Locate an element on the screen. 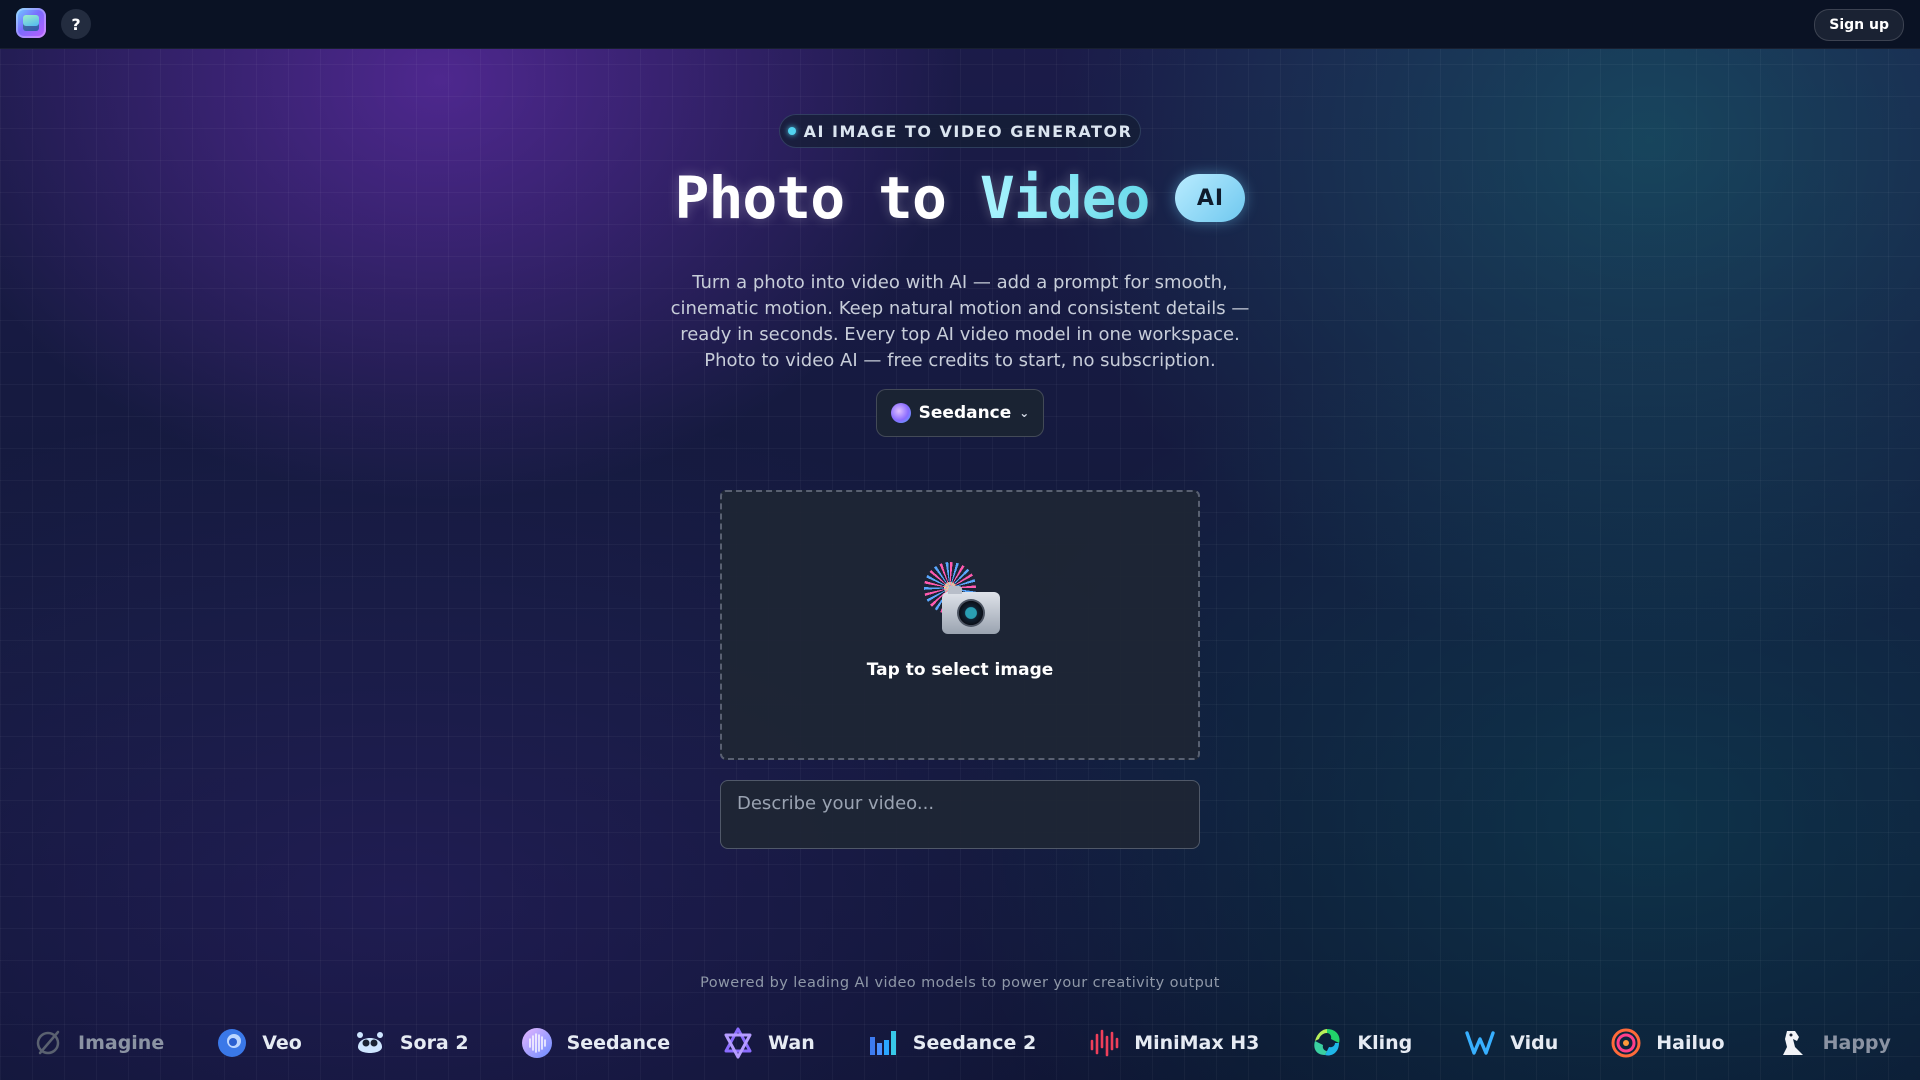 This screenshot has height=1080, width=1920. model-name: Imagine is located at coordinates (121, 1043).